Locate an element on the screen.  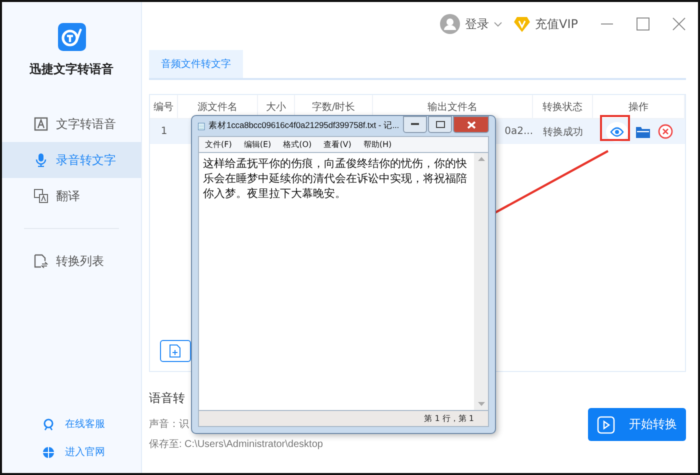
close-button is located at coordinates (471, 124).